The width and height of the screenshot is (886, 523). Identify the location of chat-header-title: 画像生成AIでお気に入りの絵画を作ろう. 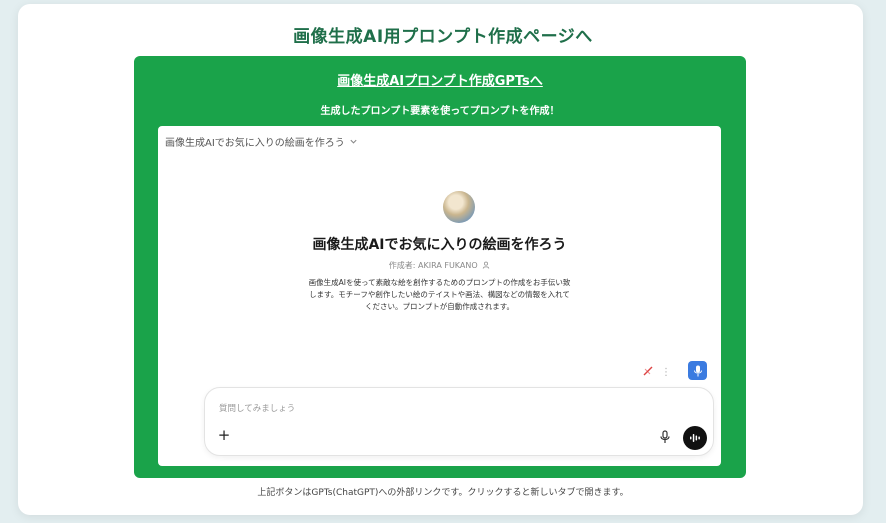
(255, 143).